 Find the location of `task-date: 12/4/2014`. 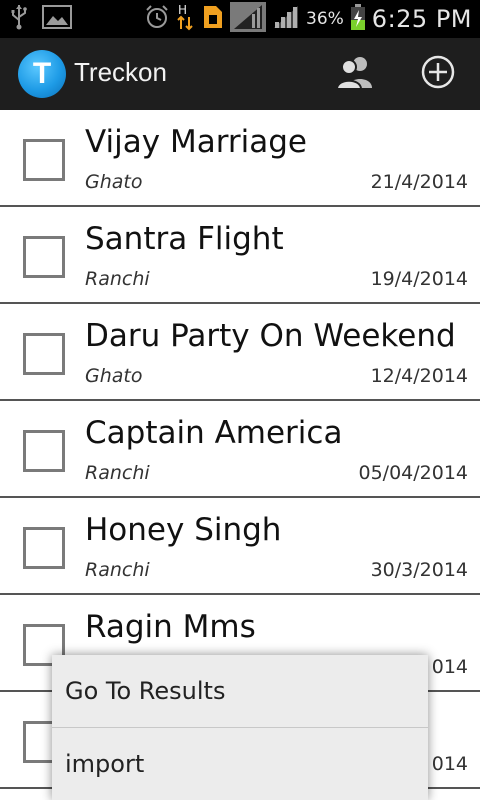

task-date: 12/4/2014 is located at coordinates (419, 376).